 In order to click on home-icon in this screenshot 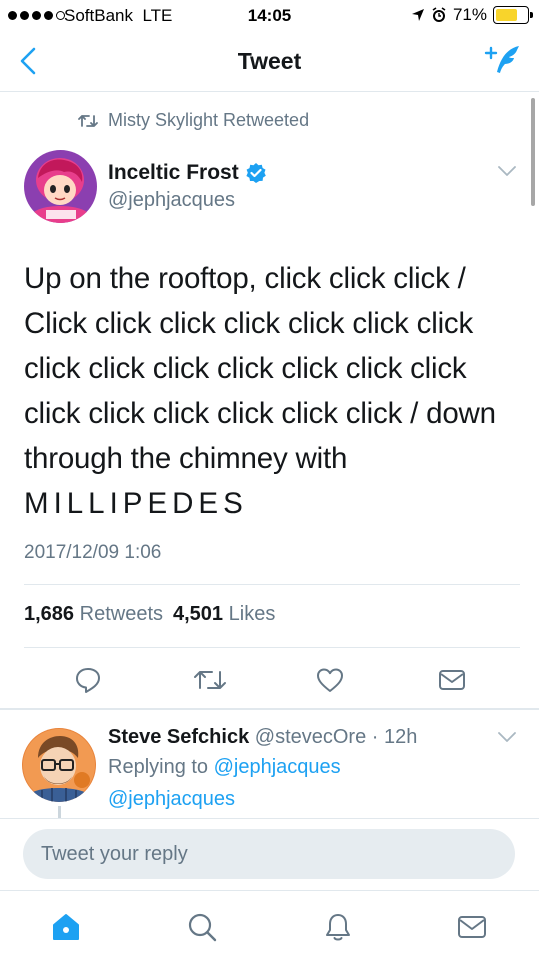, I will do `click(66, 927)`.